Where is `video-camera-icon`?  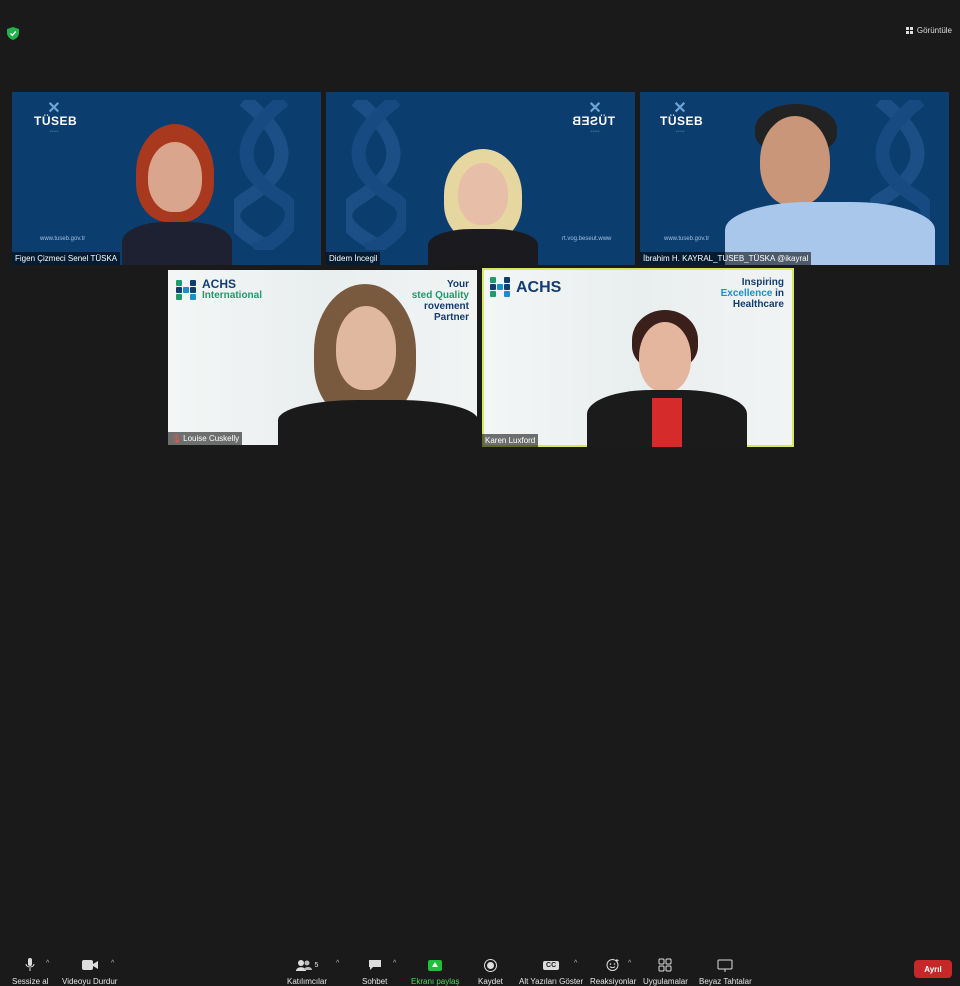
video-camera-icon is located at coordinates (89, 965).